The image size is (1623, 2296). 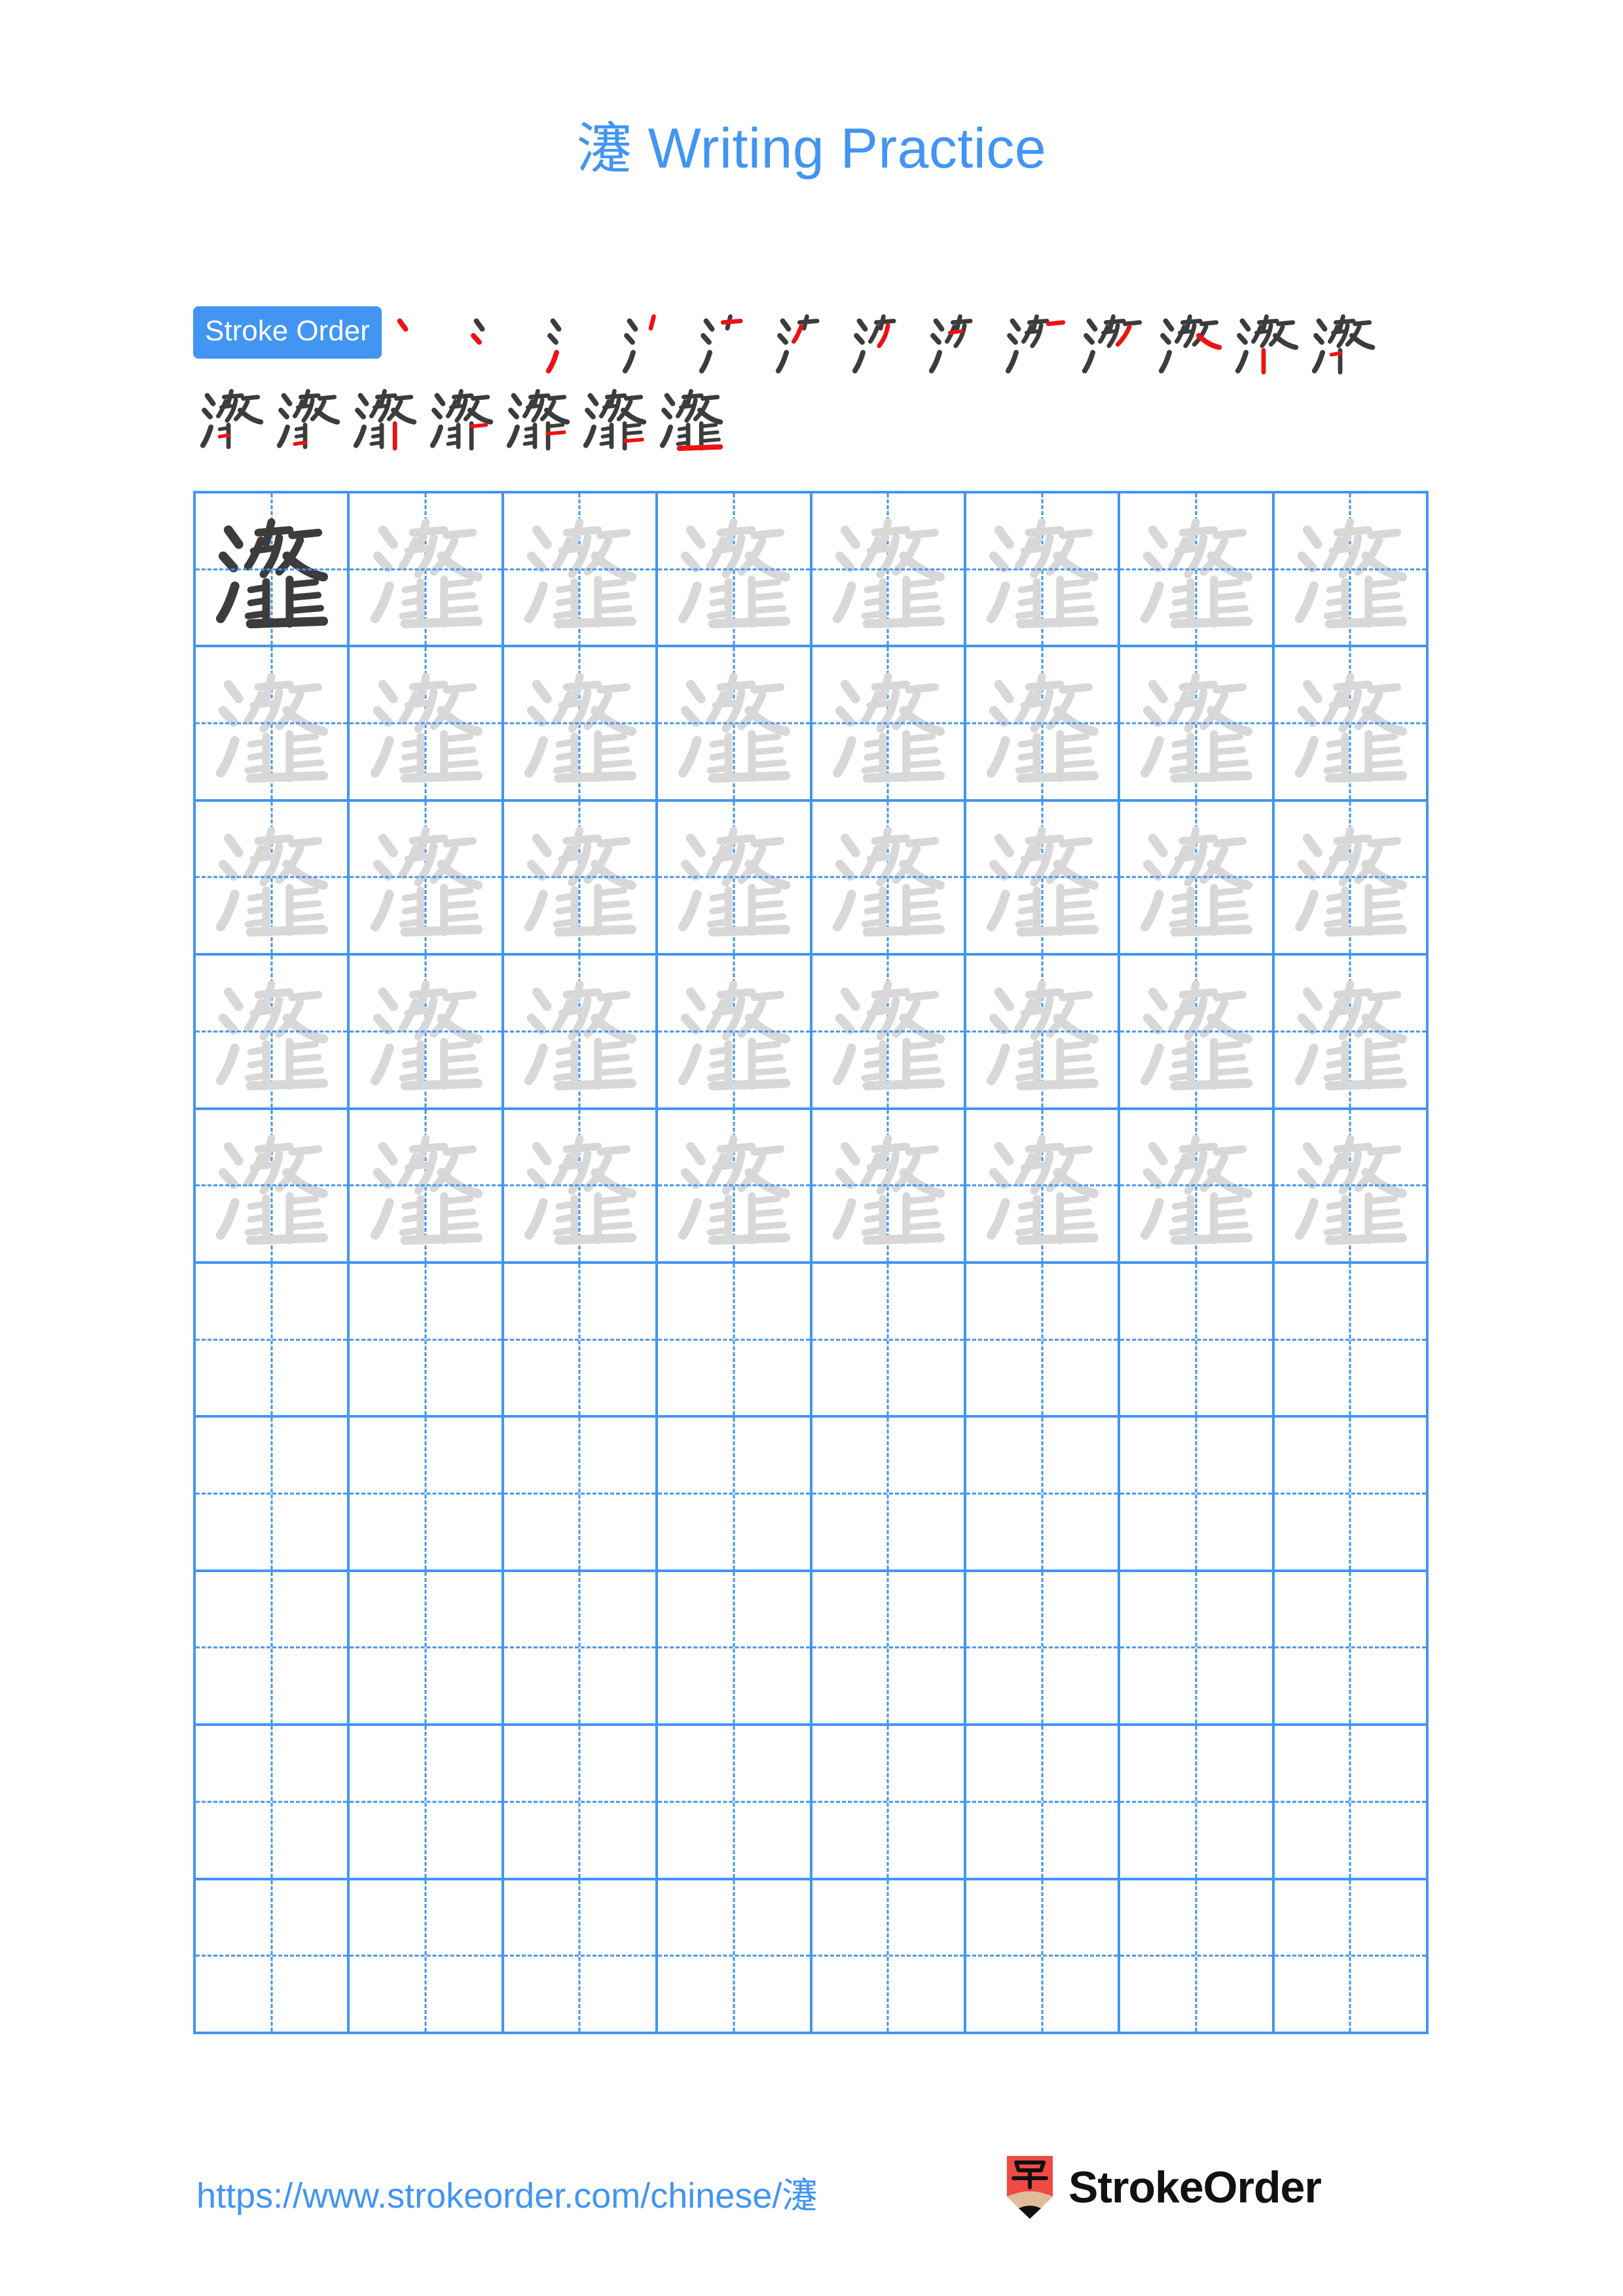 What do you see at coordinates (506, 2192) in the screenshot?
I see `source-url-link: https://www.strokeorder.com/chinese/瀽` at bounding box center [506, 2192].